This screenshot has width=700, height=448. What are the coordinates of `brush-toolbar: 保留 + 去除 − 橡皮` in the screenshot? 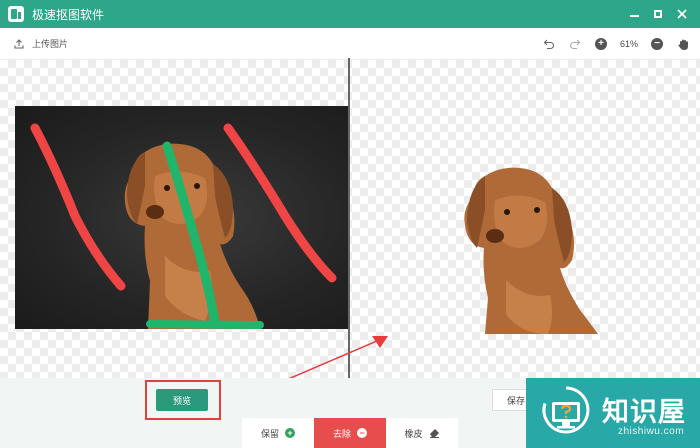 It's located at (350, 433).